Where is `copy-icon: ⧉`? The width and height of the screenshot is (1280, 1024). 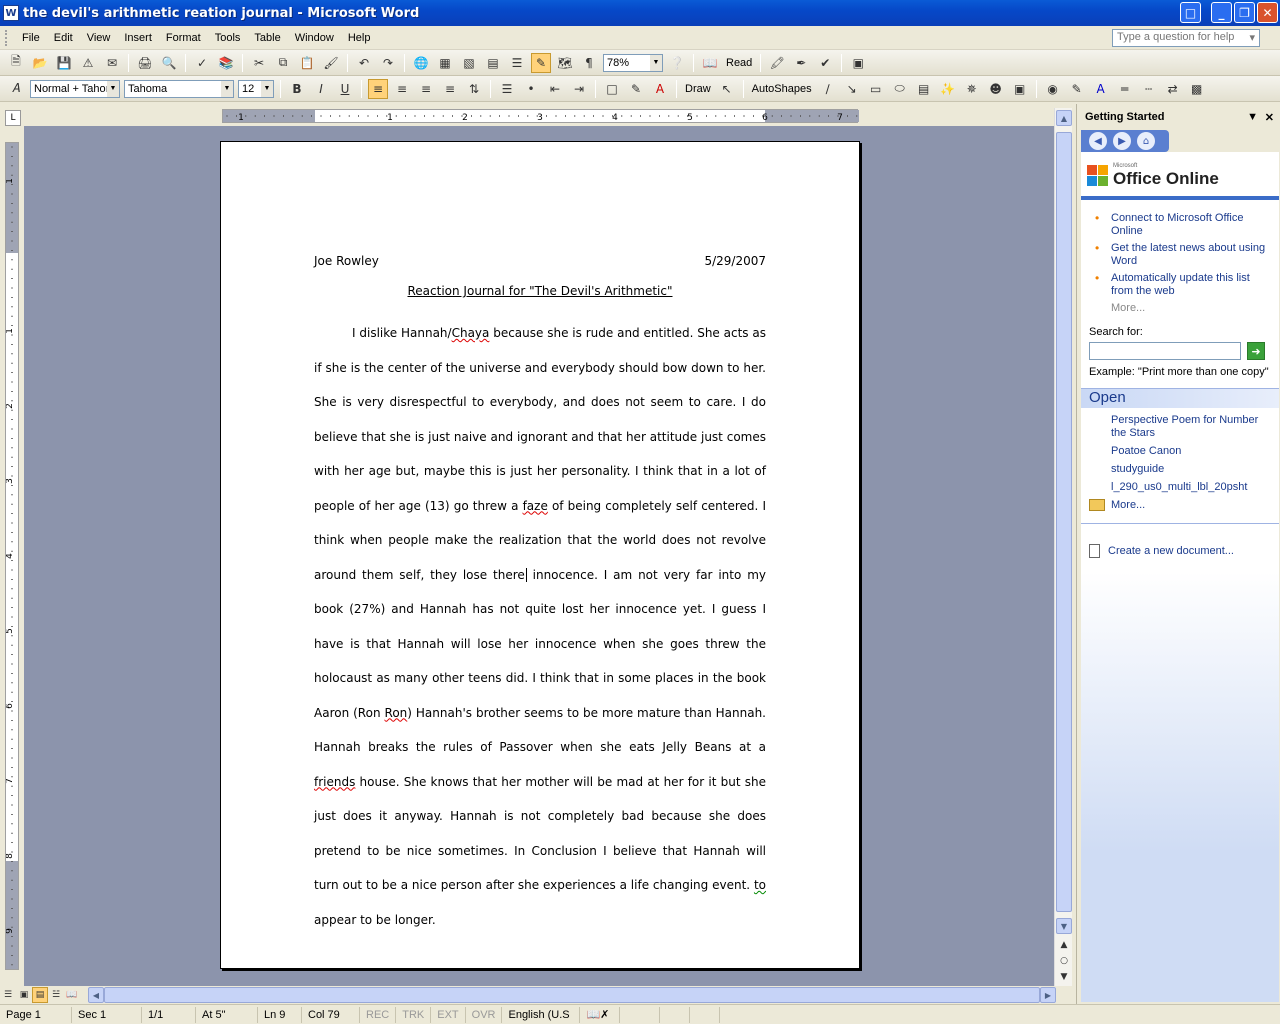 copy-icon: ⧉ is located at coordinates (283, 63).